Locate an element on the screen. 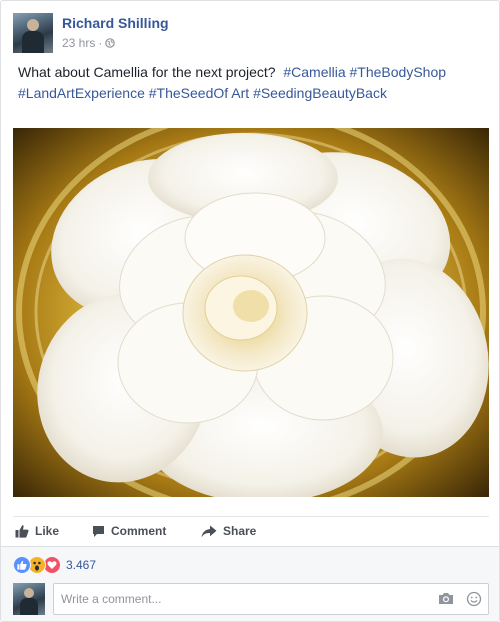 The image size is (500, 622). globe-icon is located at coordinates (110, 43).